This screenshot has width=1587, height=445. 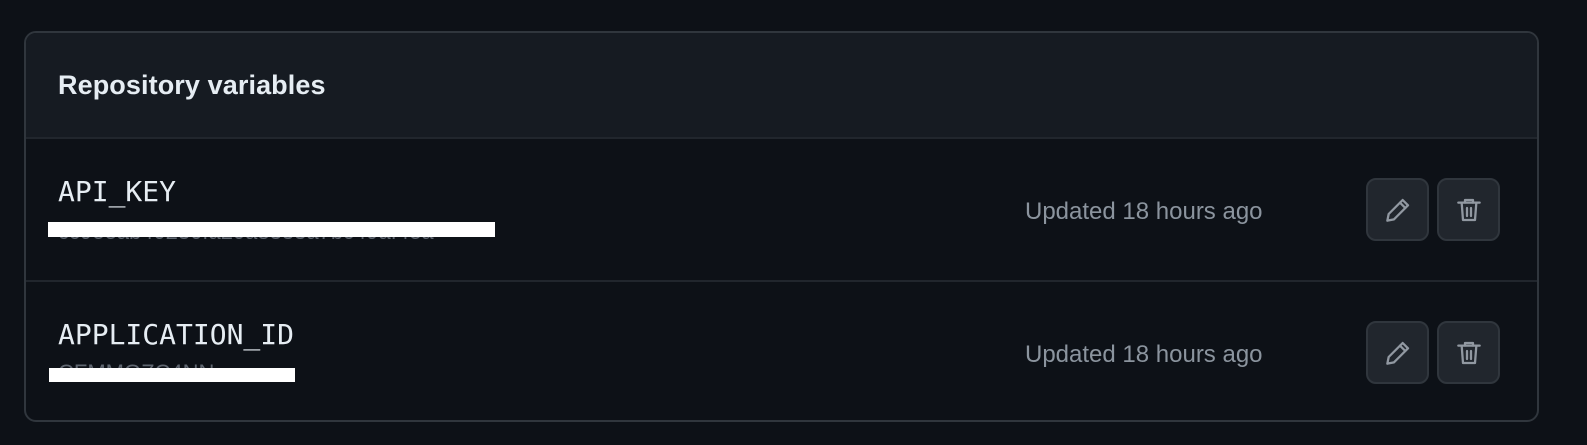 What do you see at coordinates (176, 334) in the screenshot?
I see `variable-name: APPLICATION_ID` at bounding box center [176, 334].